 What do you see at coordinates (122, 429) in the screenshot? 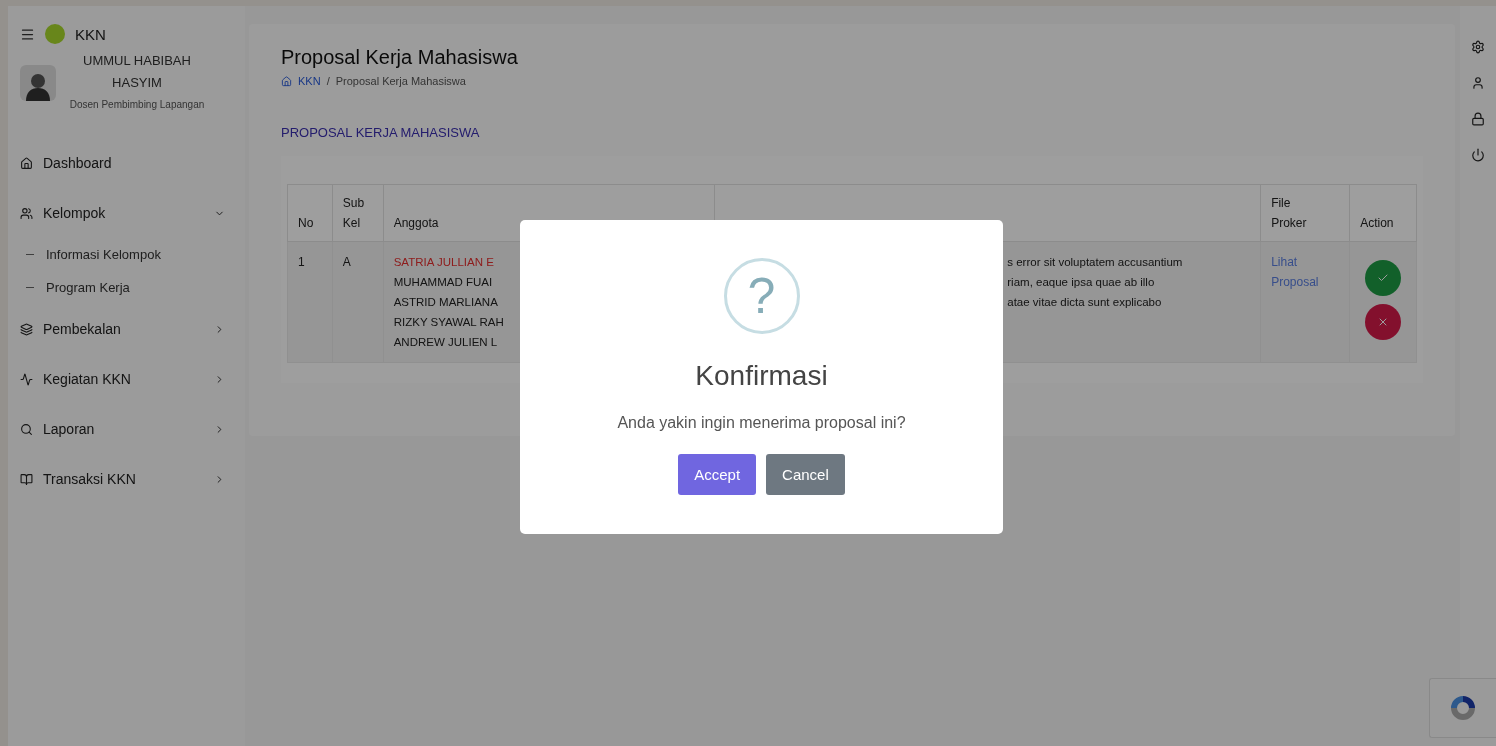
I see `nav-item: Laporan` at bounding box center [122, 429].